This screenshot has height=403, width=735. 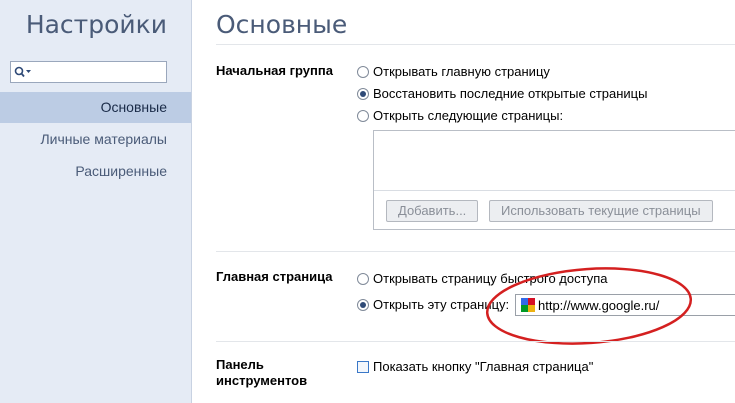 I want to click on toolbar-label-line2: инструментов, so click(x=262, y=380).